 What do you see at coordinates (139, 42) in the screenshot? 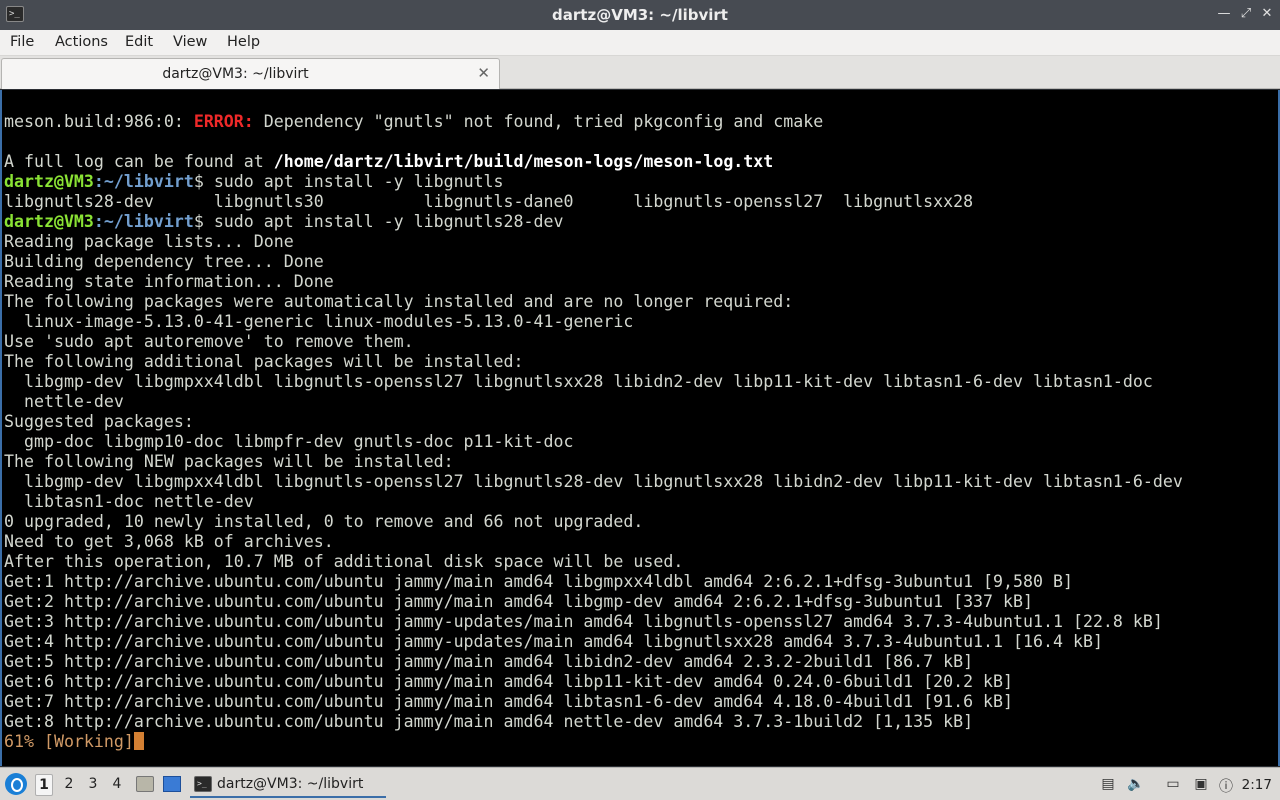
I see `menu-edit: Edit` at bounding box center [139, 42].